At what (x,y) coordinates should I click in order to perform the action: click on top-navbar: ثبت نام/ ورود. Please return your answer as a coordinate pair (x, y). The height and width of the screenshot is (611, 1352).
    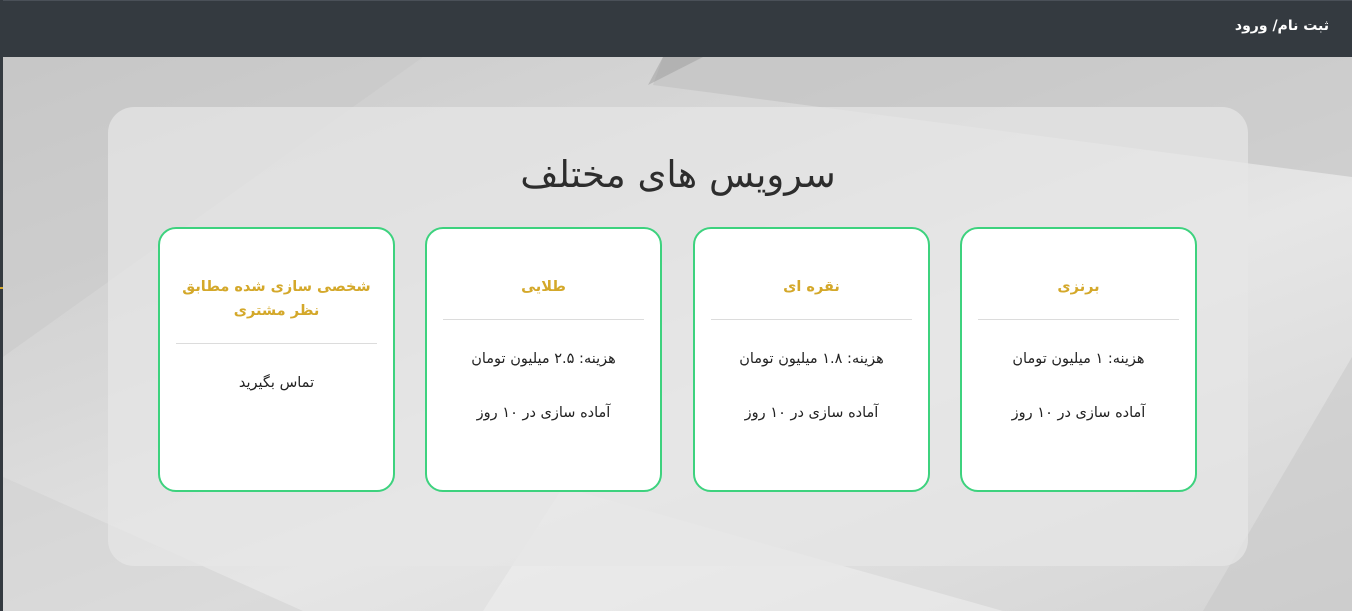
    Looking at the image, I should click on (677, 28).